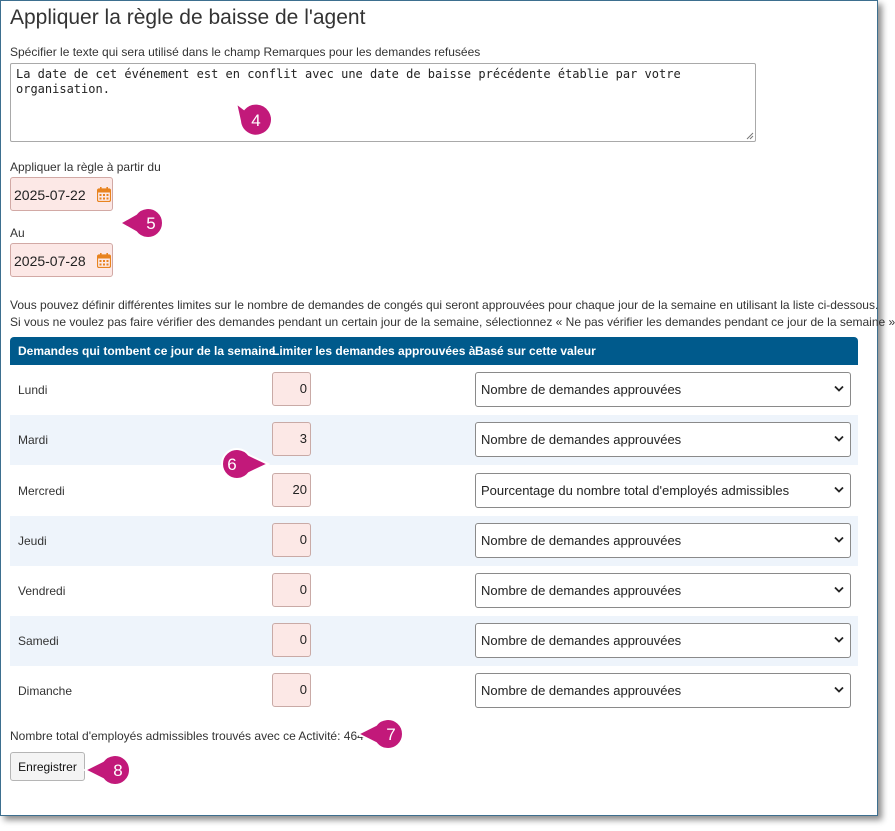 This screenshot has height=831, width=895. I want to click on callout-badge: 7, so click(383, 735).